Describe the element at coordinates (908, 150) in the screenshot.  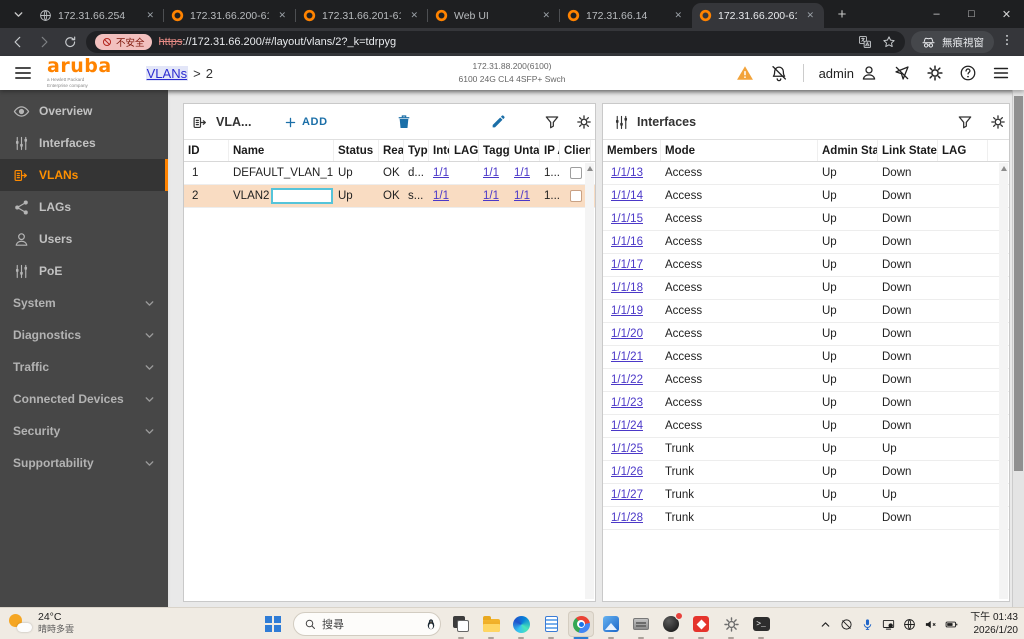
I see `column-header: Link State` at that location.